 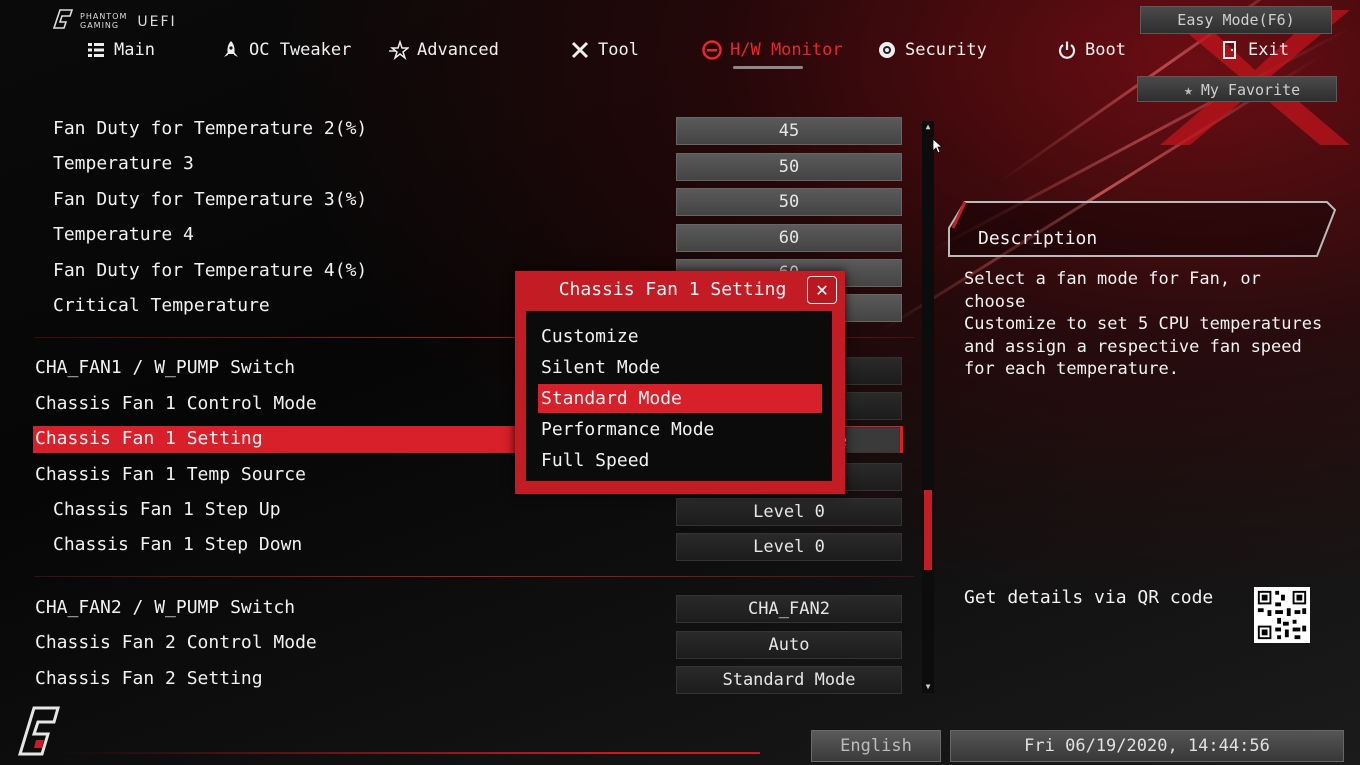 What do you see at coordinates (165, 607) in the screenshot?
I see `setting-label: CHA_FAN2 / W_PUMP Switch` at bounding box center [165, 607].